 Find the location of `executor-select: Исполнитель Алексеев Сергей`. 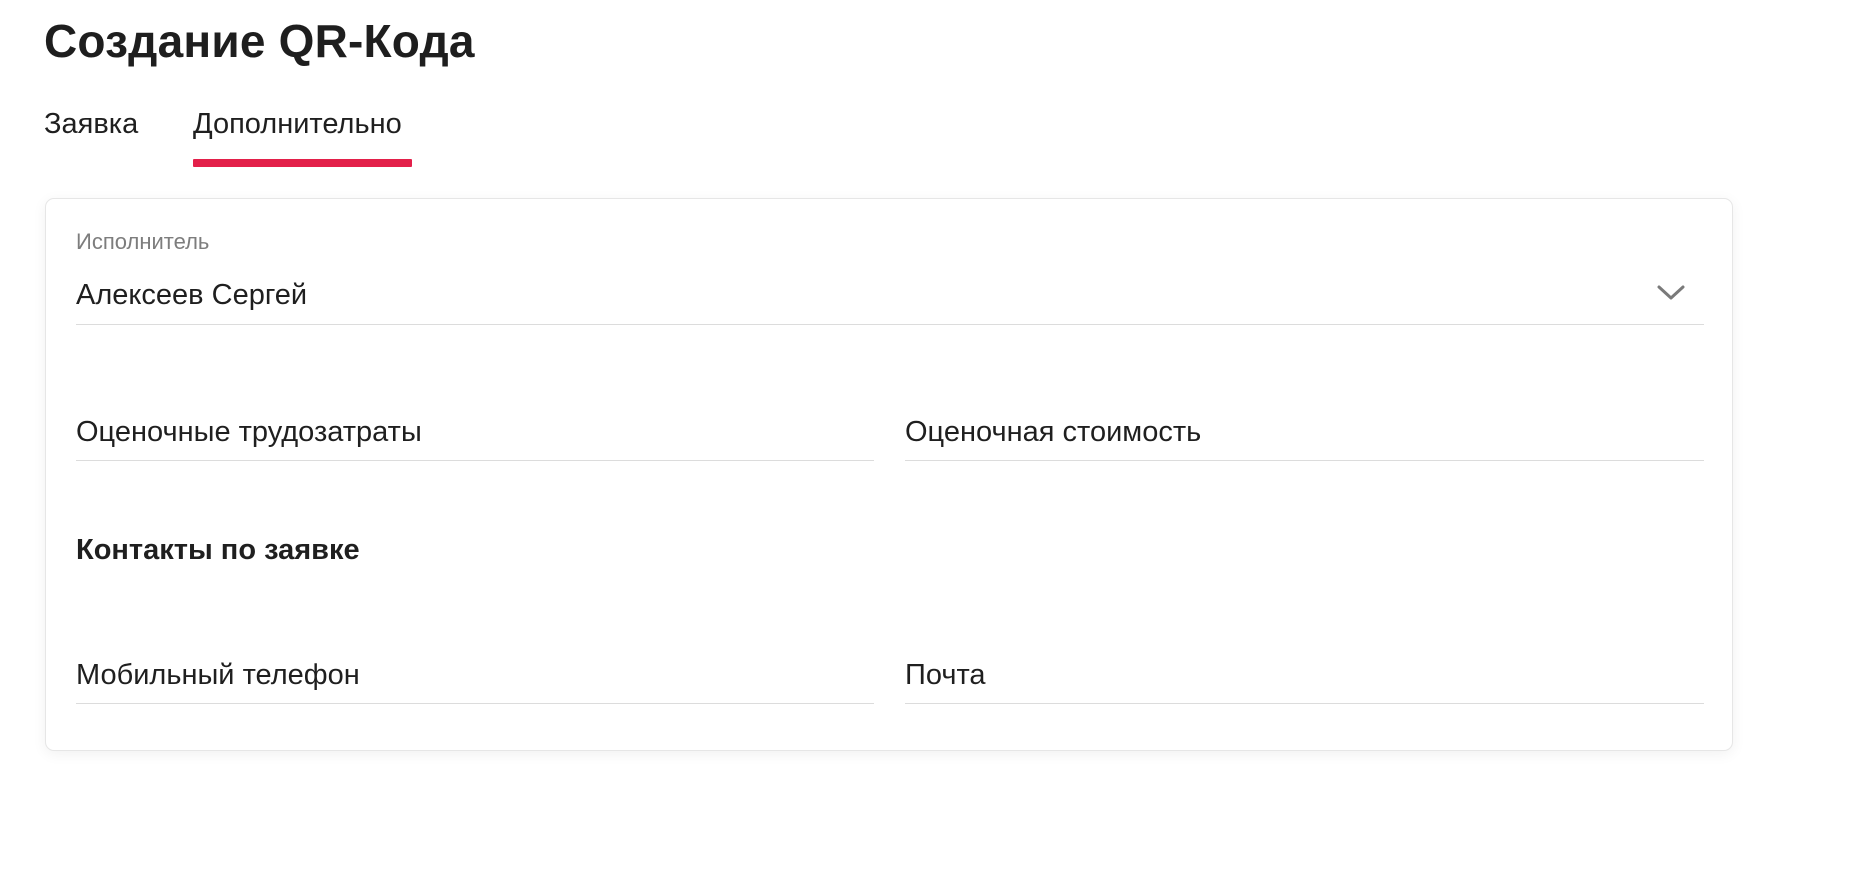

executor-select: Исполнитель Алексеев Сергей is located at coordinates (890, 262).